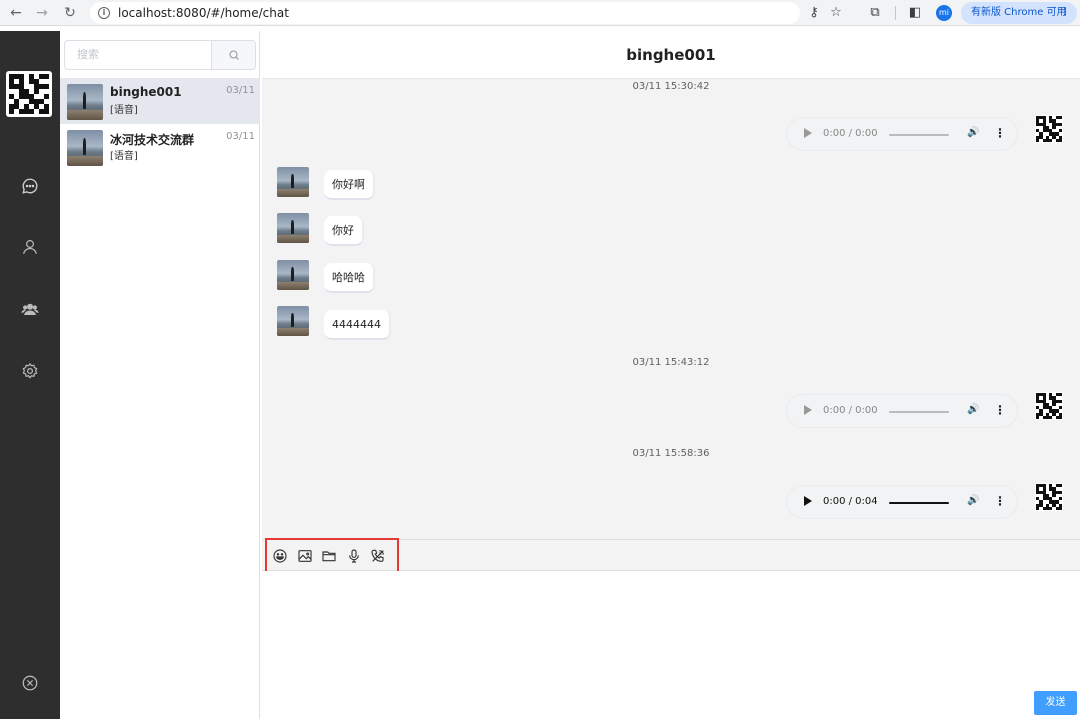 The height and width of the screenshot is (719, 1080). What do you see at coordinates (42, 13) in the screenshot?
I see `forward-icon: →` at bounding box center [42, 13].